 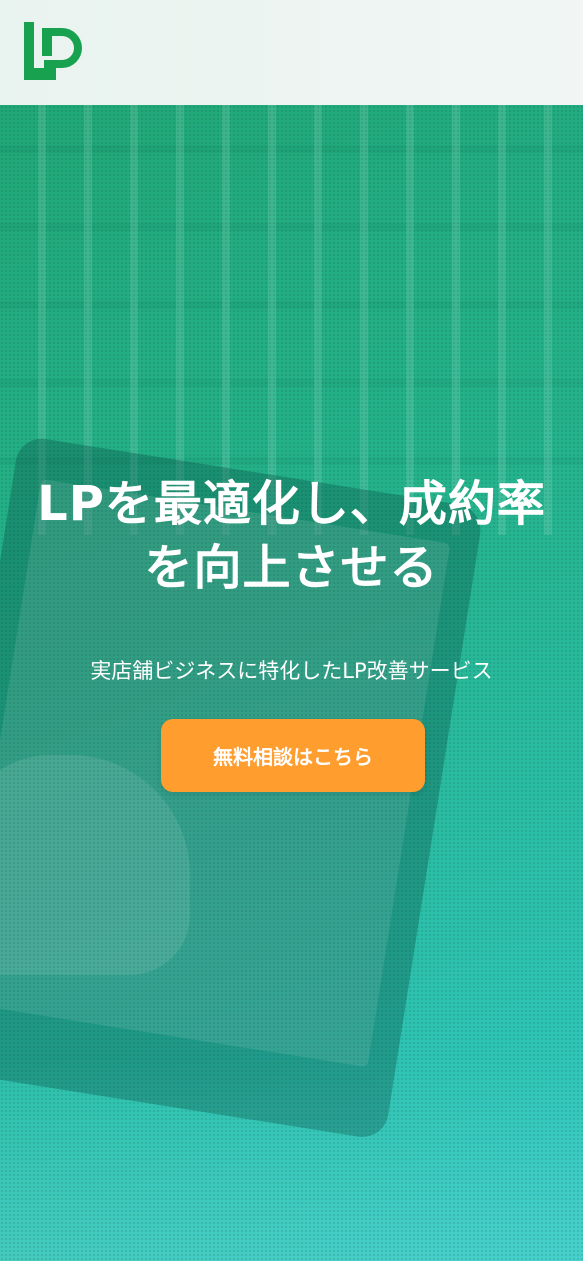 I want to click on lp-logo-icon, so click(x=53, y=51).